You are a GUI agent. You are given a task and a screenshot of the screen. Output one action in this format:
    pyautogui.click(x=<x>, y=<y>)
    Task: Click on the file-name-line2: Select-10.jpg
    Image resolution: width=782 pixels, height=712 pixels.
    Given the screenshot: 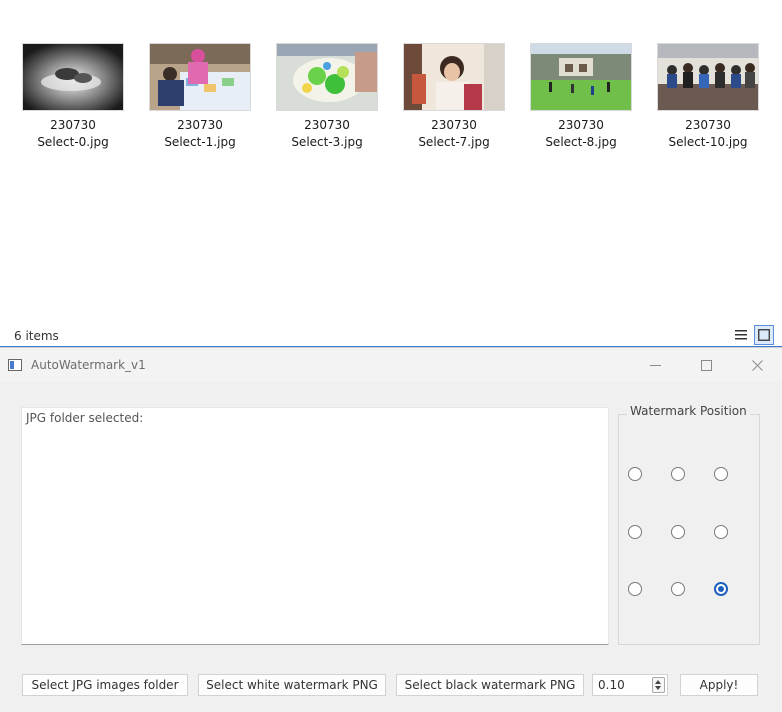 What is the action you would take?
    pyautogui.click(x=708, y=142)
    